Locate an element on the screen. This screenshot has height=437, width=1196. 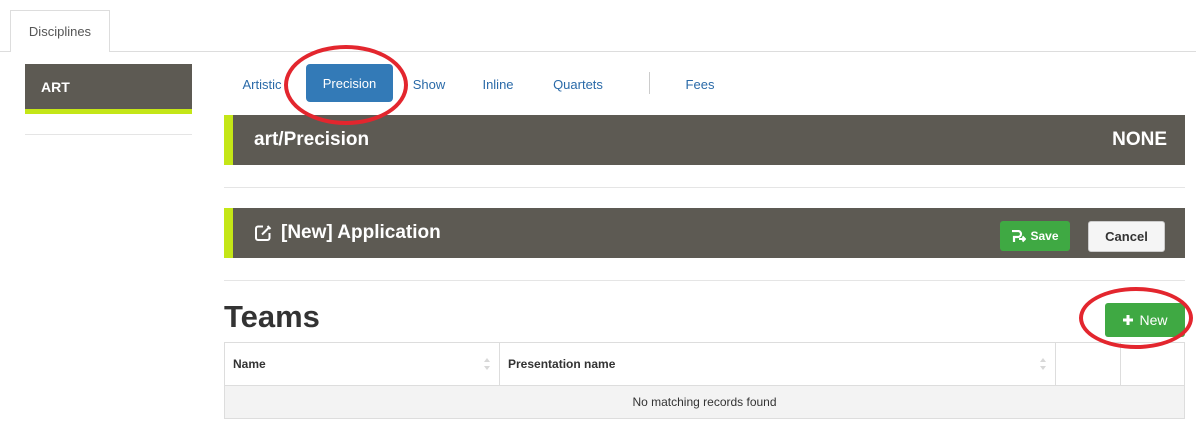
save-label: Save is located at coordinates (1044, 236).